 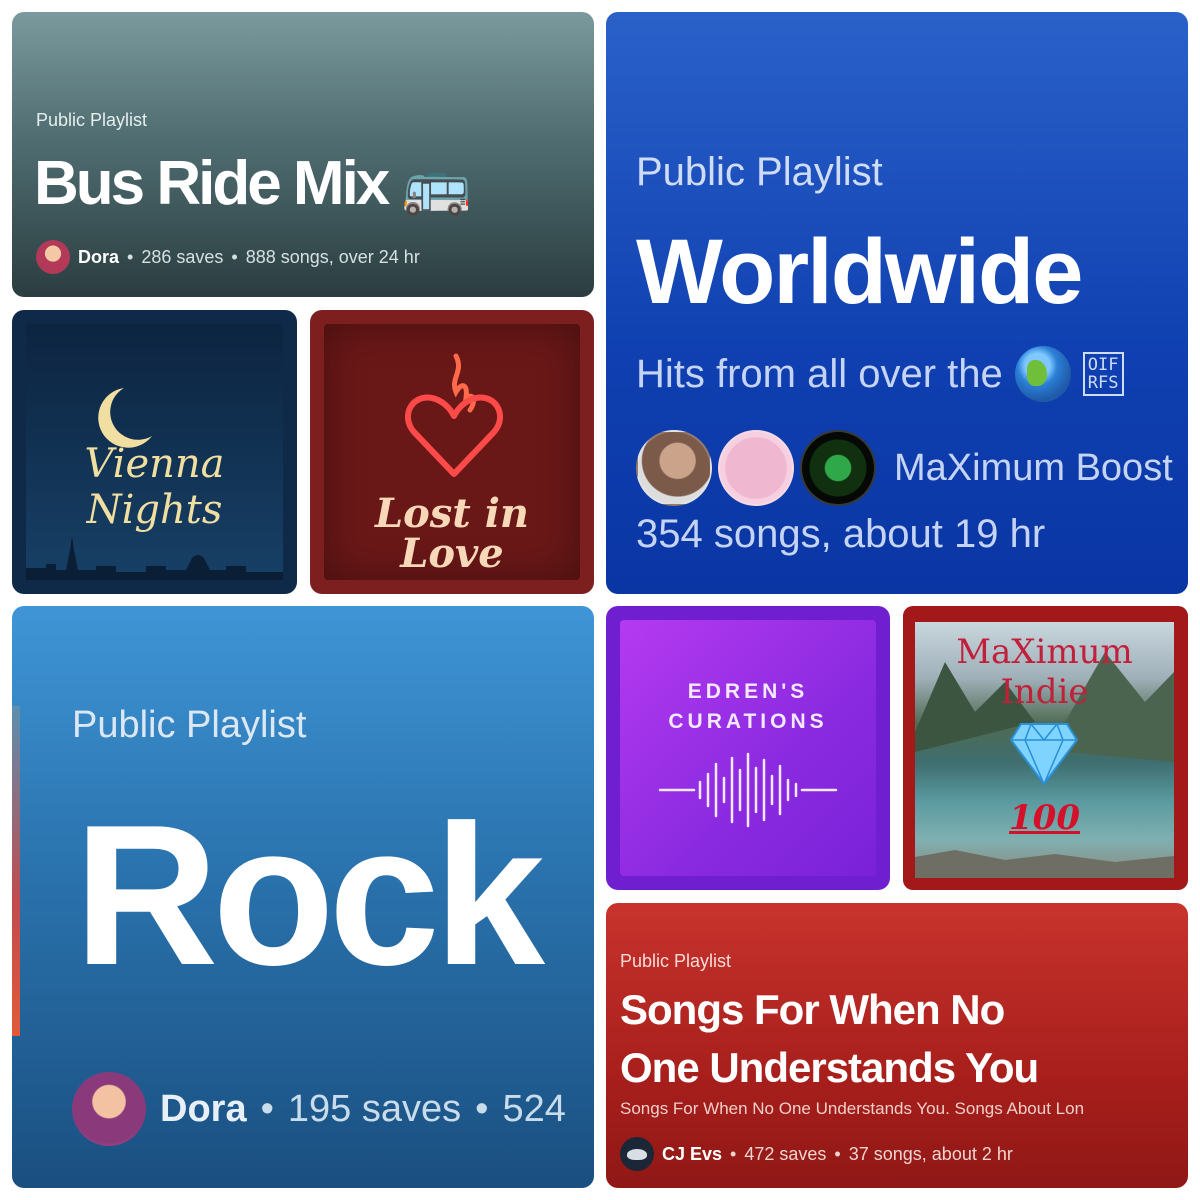 I want to click on owner-name: MaXimum Boost, so click(x=1033, y=468).